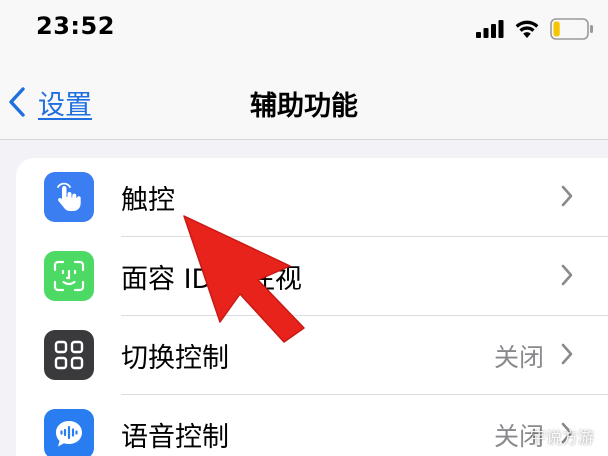  Describe the element at coordinates (304, 28) in the screenshot. I see `status-bar: 23:52` at that location.